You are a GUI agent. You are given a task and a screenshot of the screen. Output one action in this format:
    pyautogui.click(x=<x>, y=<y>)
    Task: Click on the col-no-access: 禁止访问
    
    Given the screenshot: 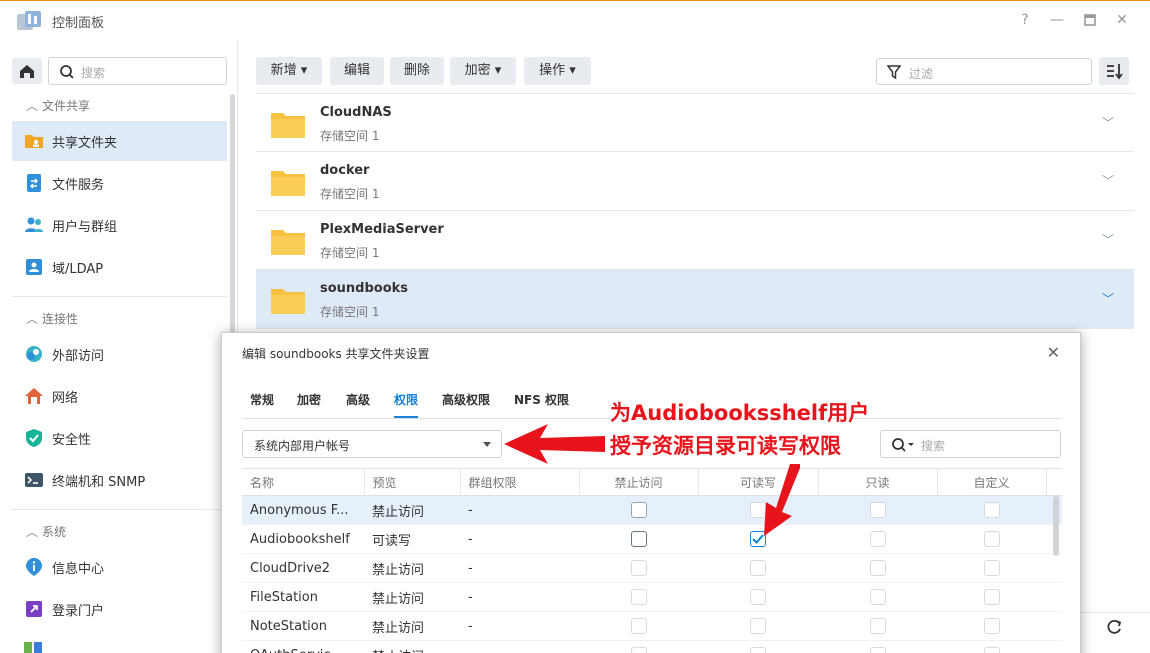 What is the action you would take?
    pyautogui.click(x=639, y=482)
    